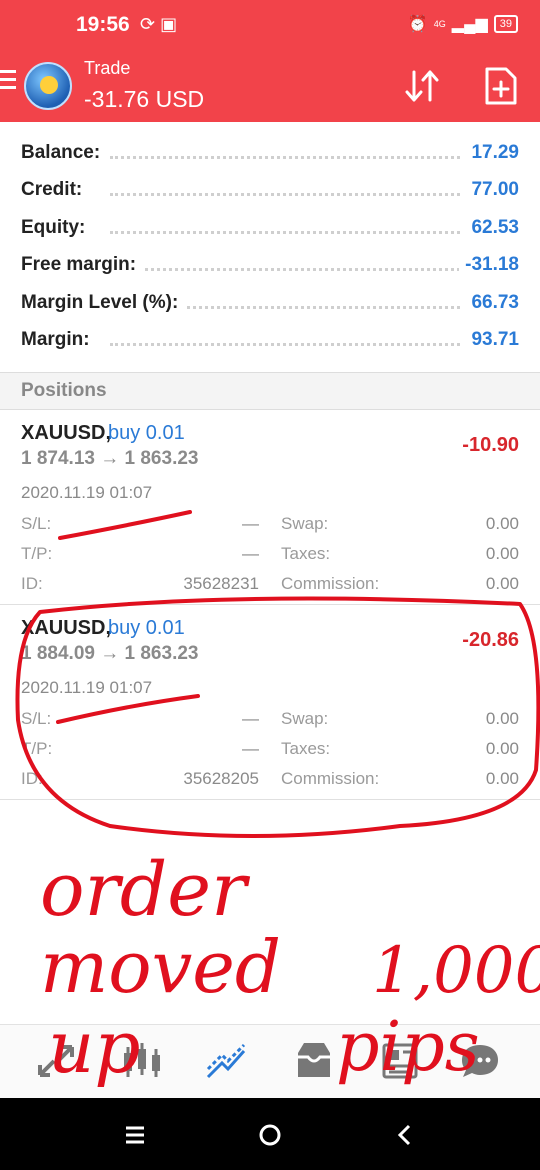  Describe the element at coordinates (270, 154) in the screenshot. I see `balance-row: Balance: 17.29` at that location.